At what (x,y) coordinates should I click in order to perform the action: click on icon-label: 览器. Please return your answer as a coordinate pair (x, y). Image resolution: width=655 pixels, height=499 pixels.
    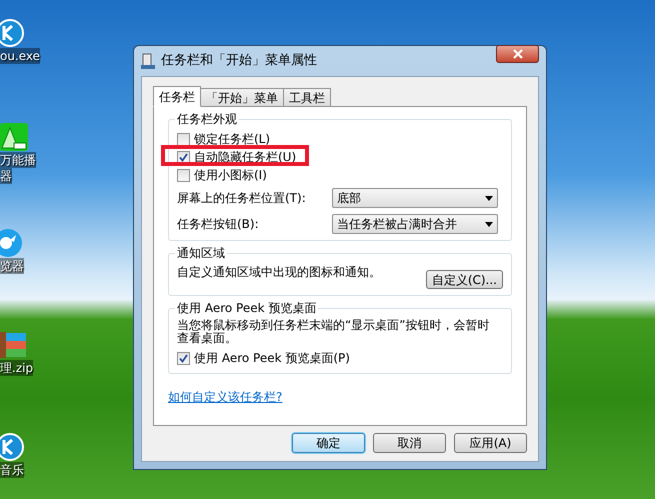
    Looking at the image, I should click on (12, 266).